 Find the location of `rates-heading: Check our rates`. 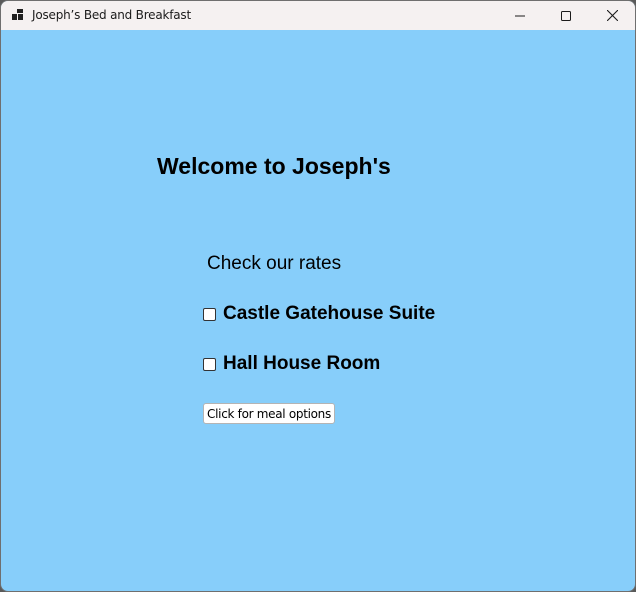

rates-heading: Check our rates is located at coordinates (274, 263).